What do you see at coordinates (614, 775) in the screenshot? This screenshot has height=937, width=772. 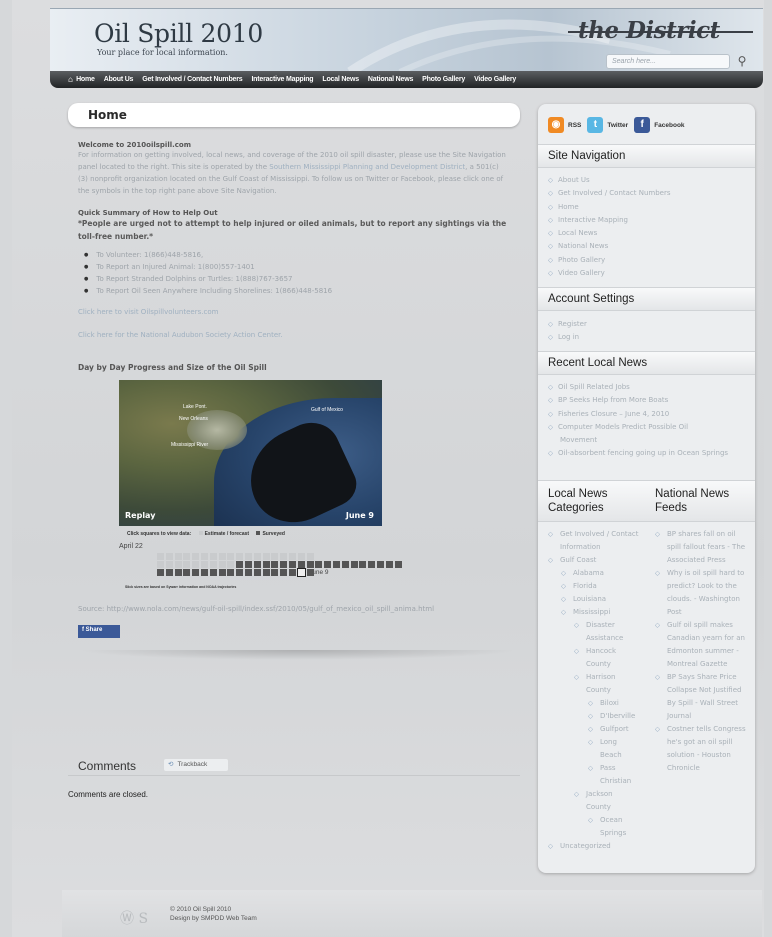 I see `category-pass-christian: Pass Christian` at bounding box center [614, 775].